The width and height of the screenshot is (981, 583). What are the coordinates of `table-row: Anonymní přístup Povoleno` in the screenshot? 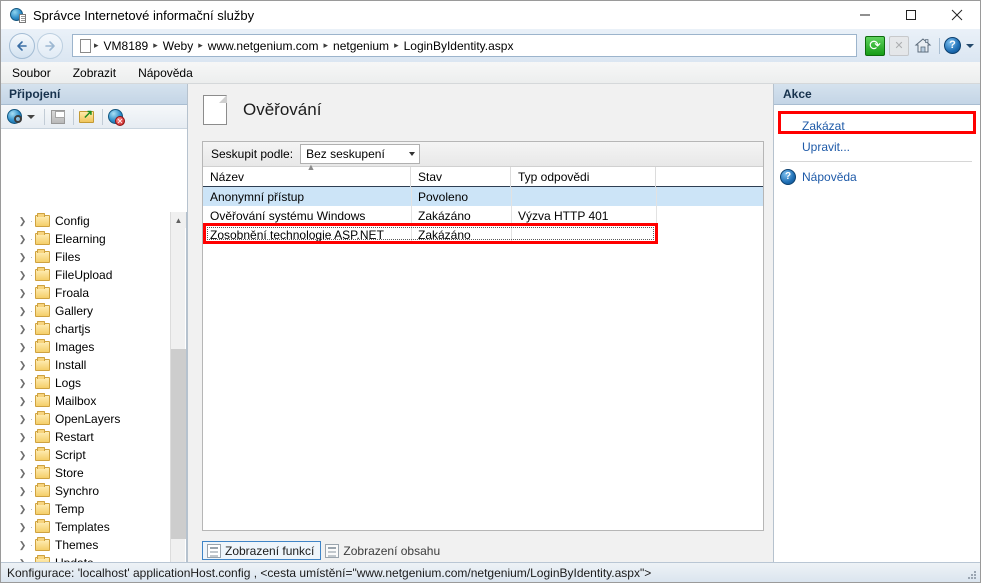 It's located at (483, 196).